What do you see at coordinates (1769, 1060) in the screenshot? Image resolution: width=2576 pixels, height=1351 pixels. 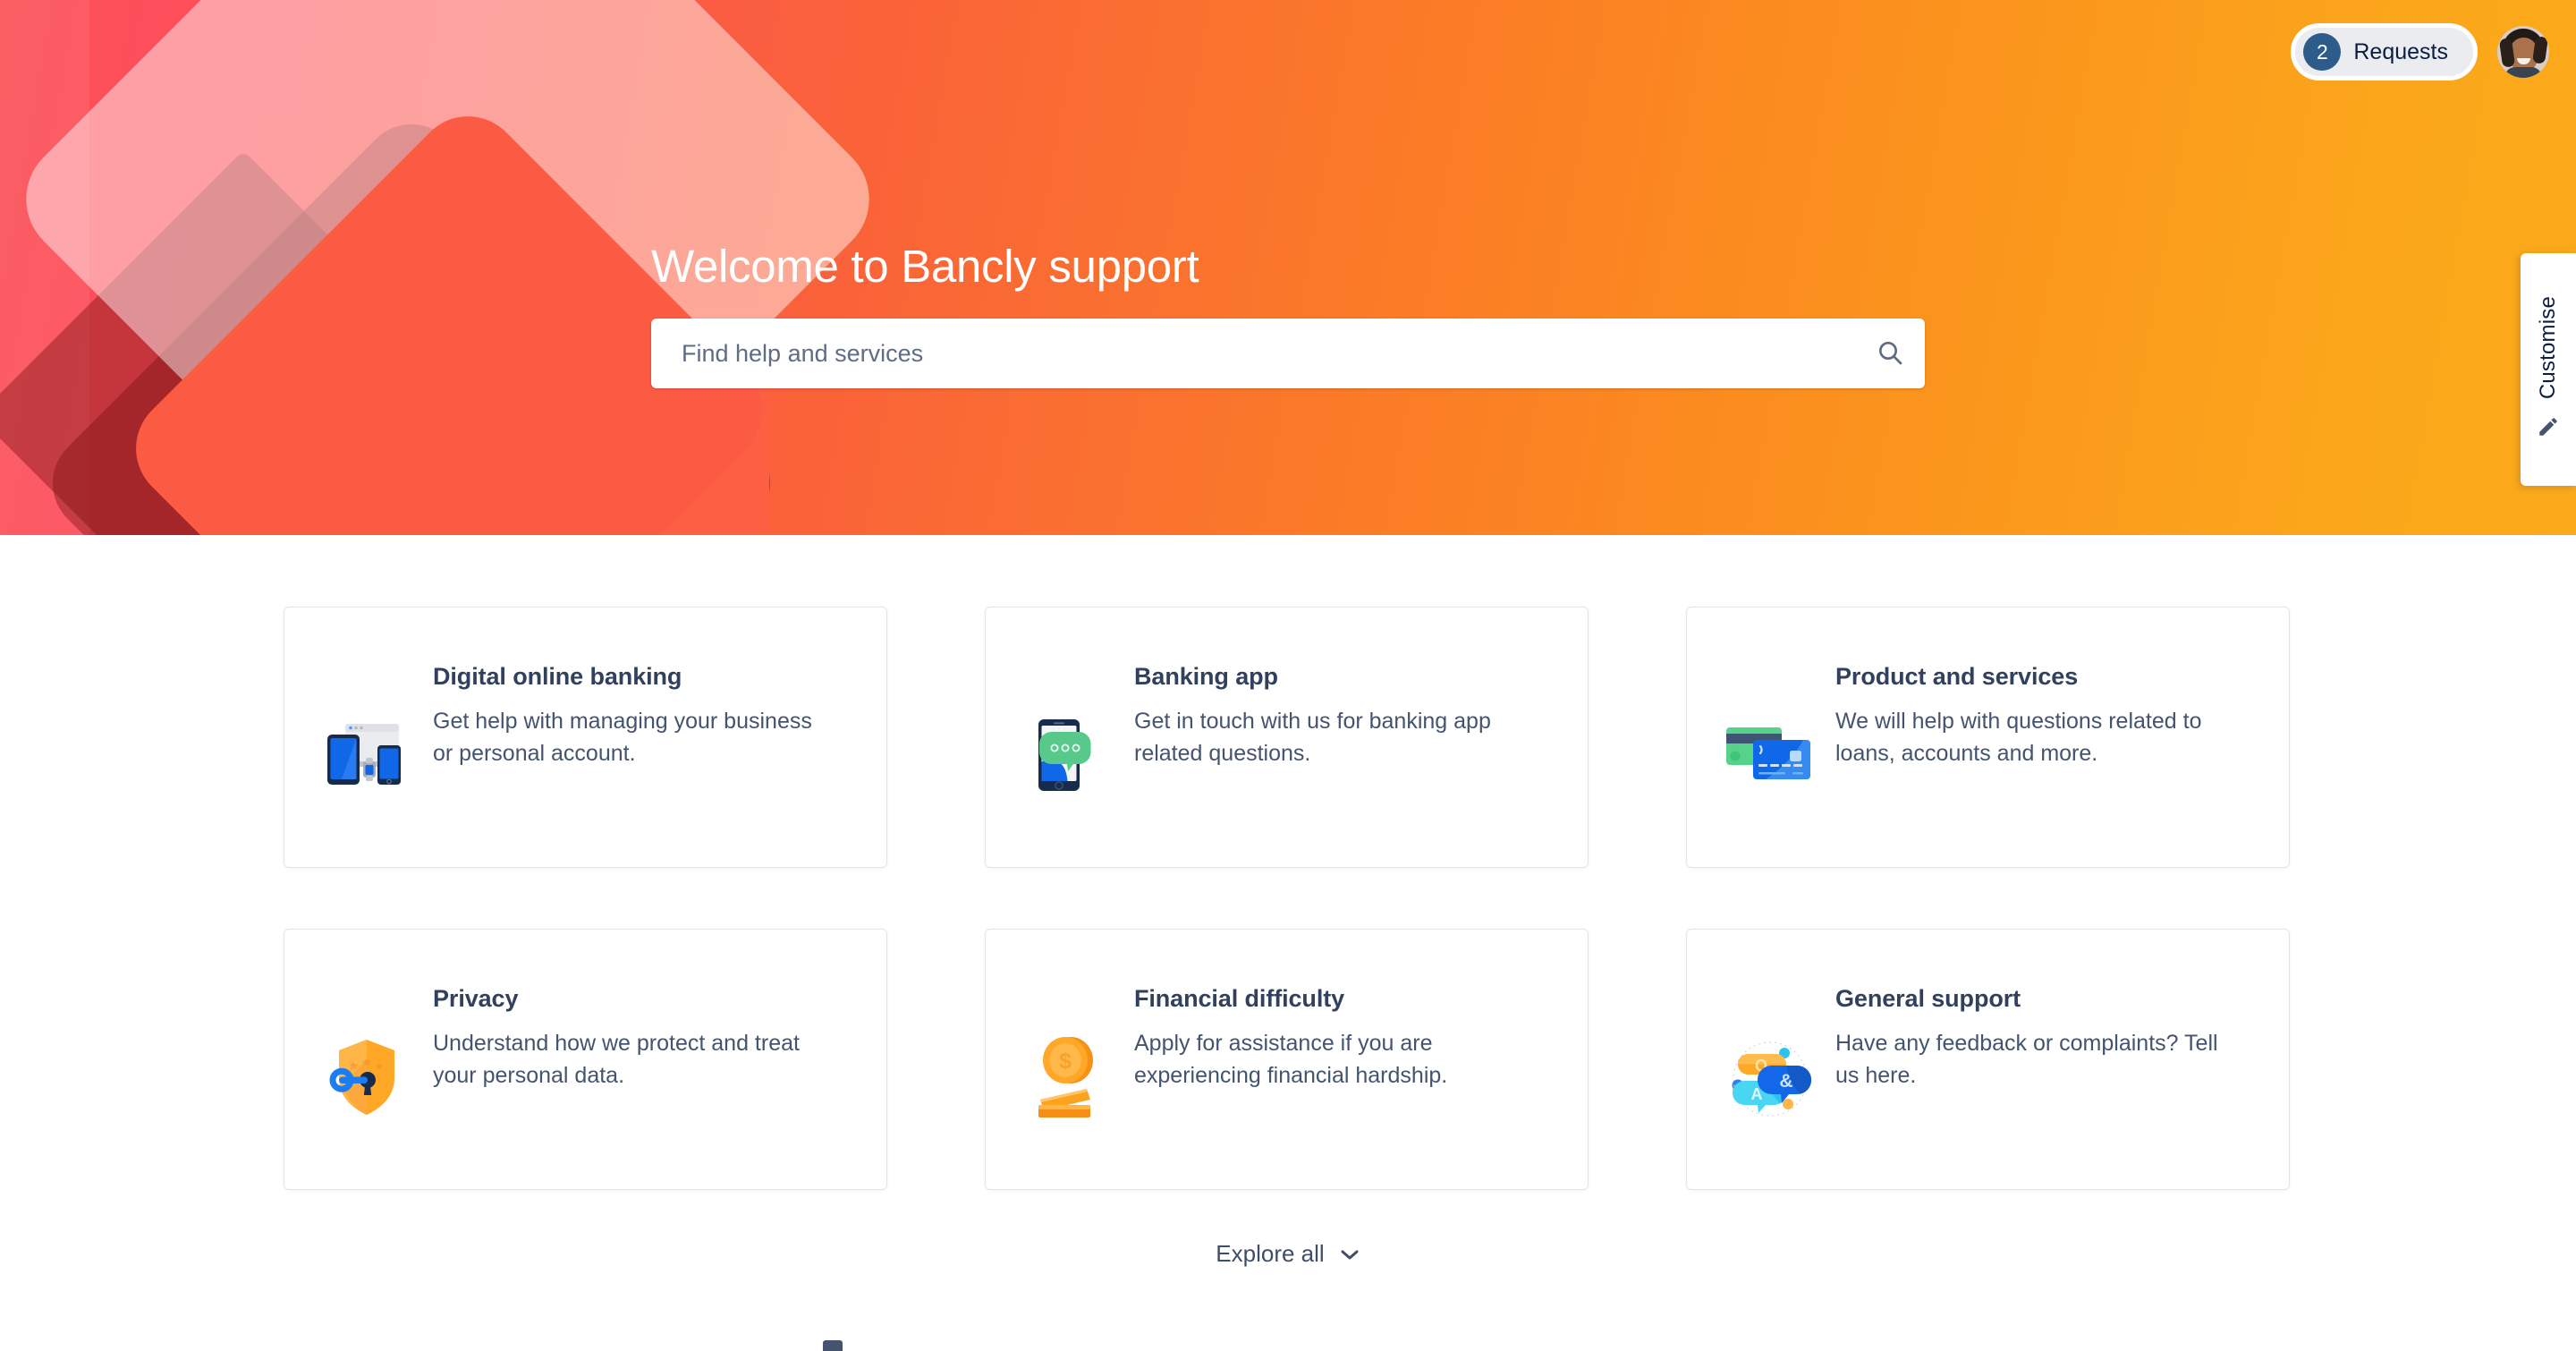 I see `qa-bubbles-icon: Q A &` at bounding box center [1769, 1060].